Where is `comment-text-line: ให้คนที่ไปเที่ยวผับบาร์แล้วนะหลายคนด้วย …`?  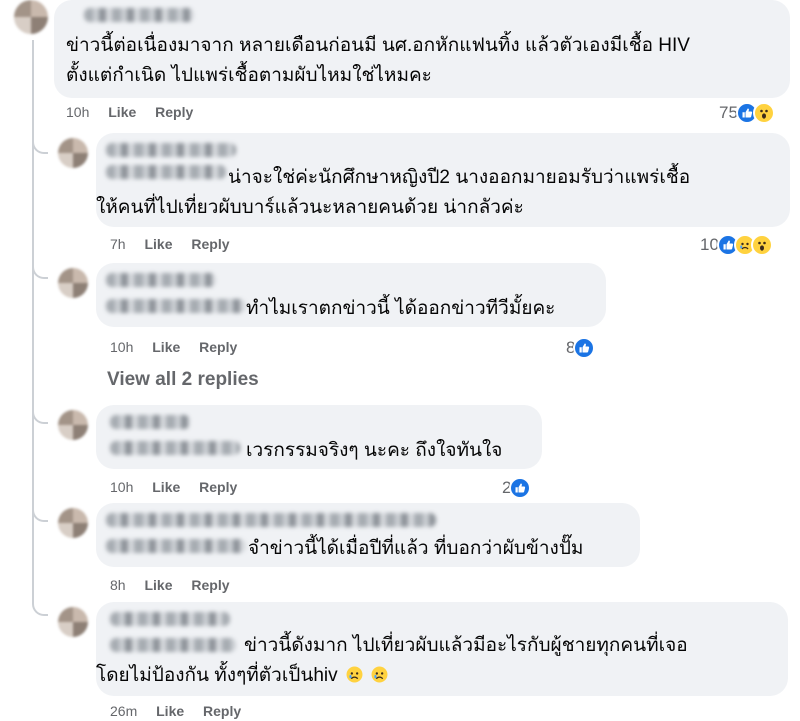 comment-text-line: ให้คนที่ไปเที่ยวผับบาร์แล้วนะหลายคนด้วย … is located at coordinates (310, 207).